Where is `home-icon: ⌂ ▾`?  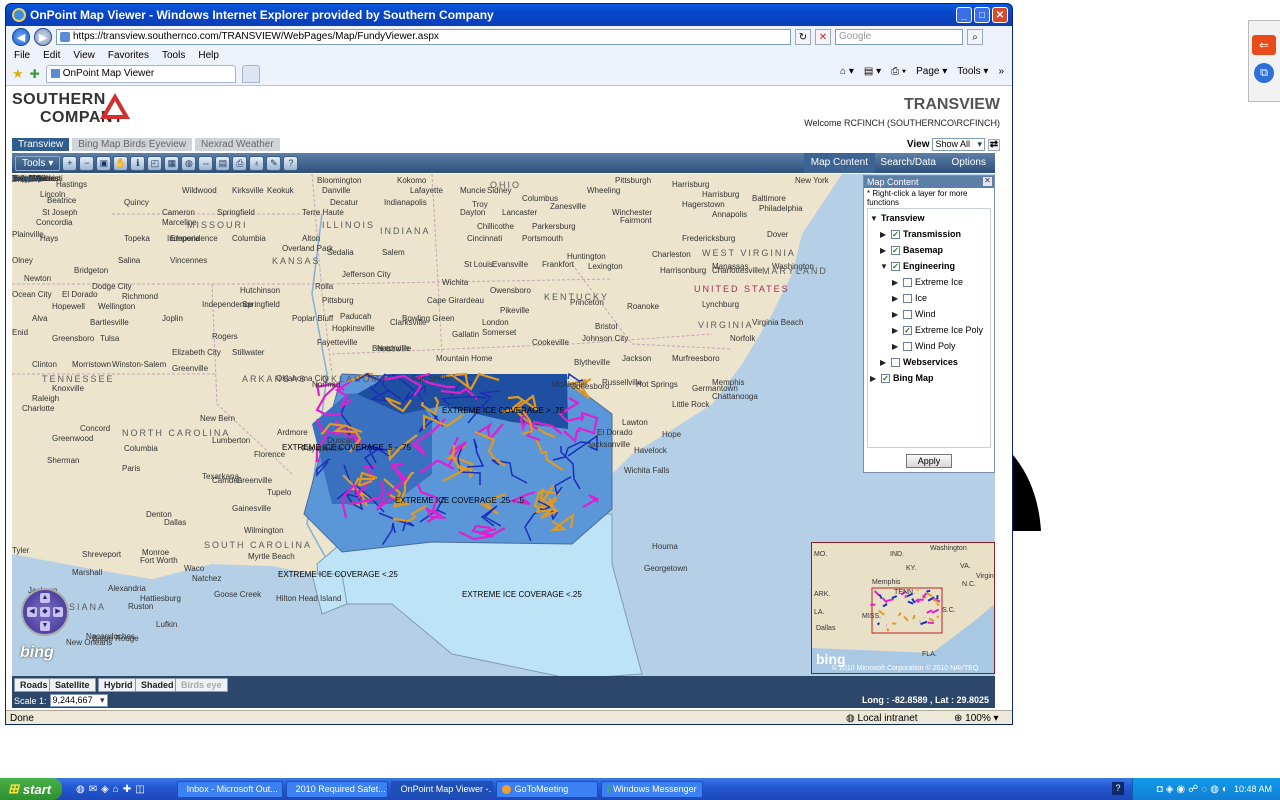
home-icon: ⌂ ▾ is located at coordinates (847, 71).